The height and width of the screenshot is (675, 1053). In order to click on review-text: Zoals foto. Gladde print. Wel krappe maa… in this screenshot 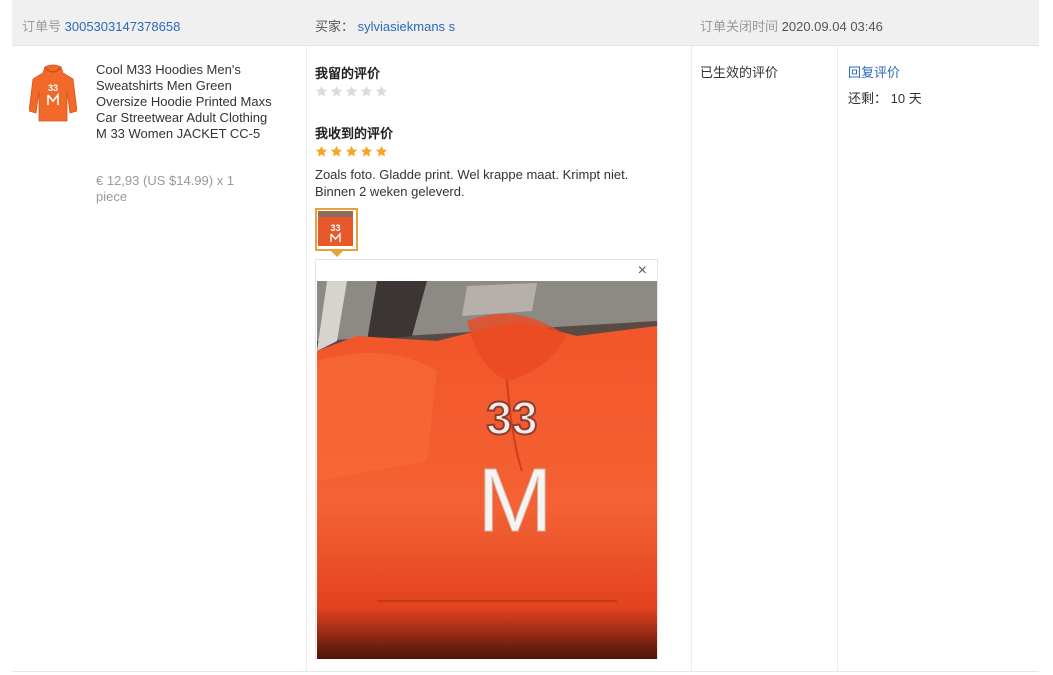, I will do `click(472, 183)`.